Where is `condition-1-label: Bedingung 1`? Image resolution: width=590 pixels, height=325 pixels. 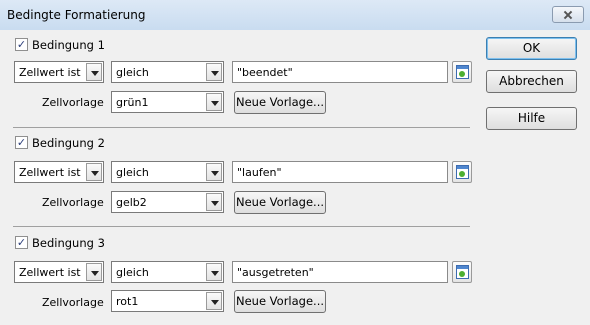 condition-1-label: Bedingung 1 is located at coordinates (68, 45).